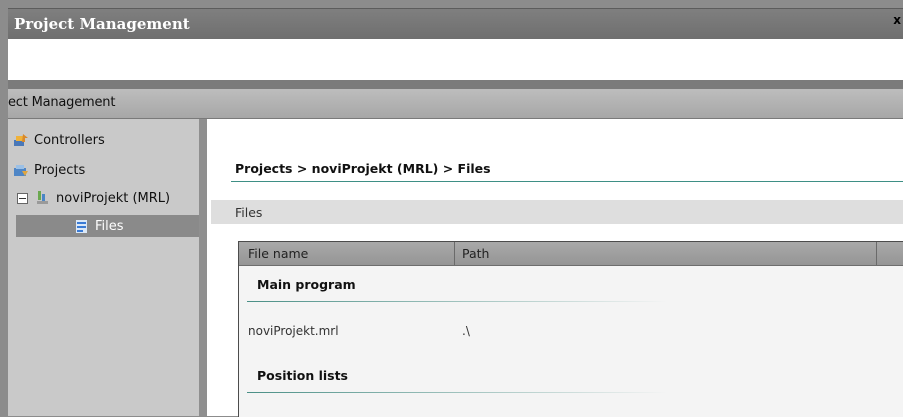 This screenshot has height=417, width=903. I want to click on grid-header: File name Path, so click(571, 254).